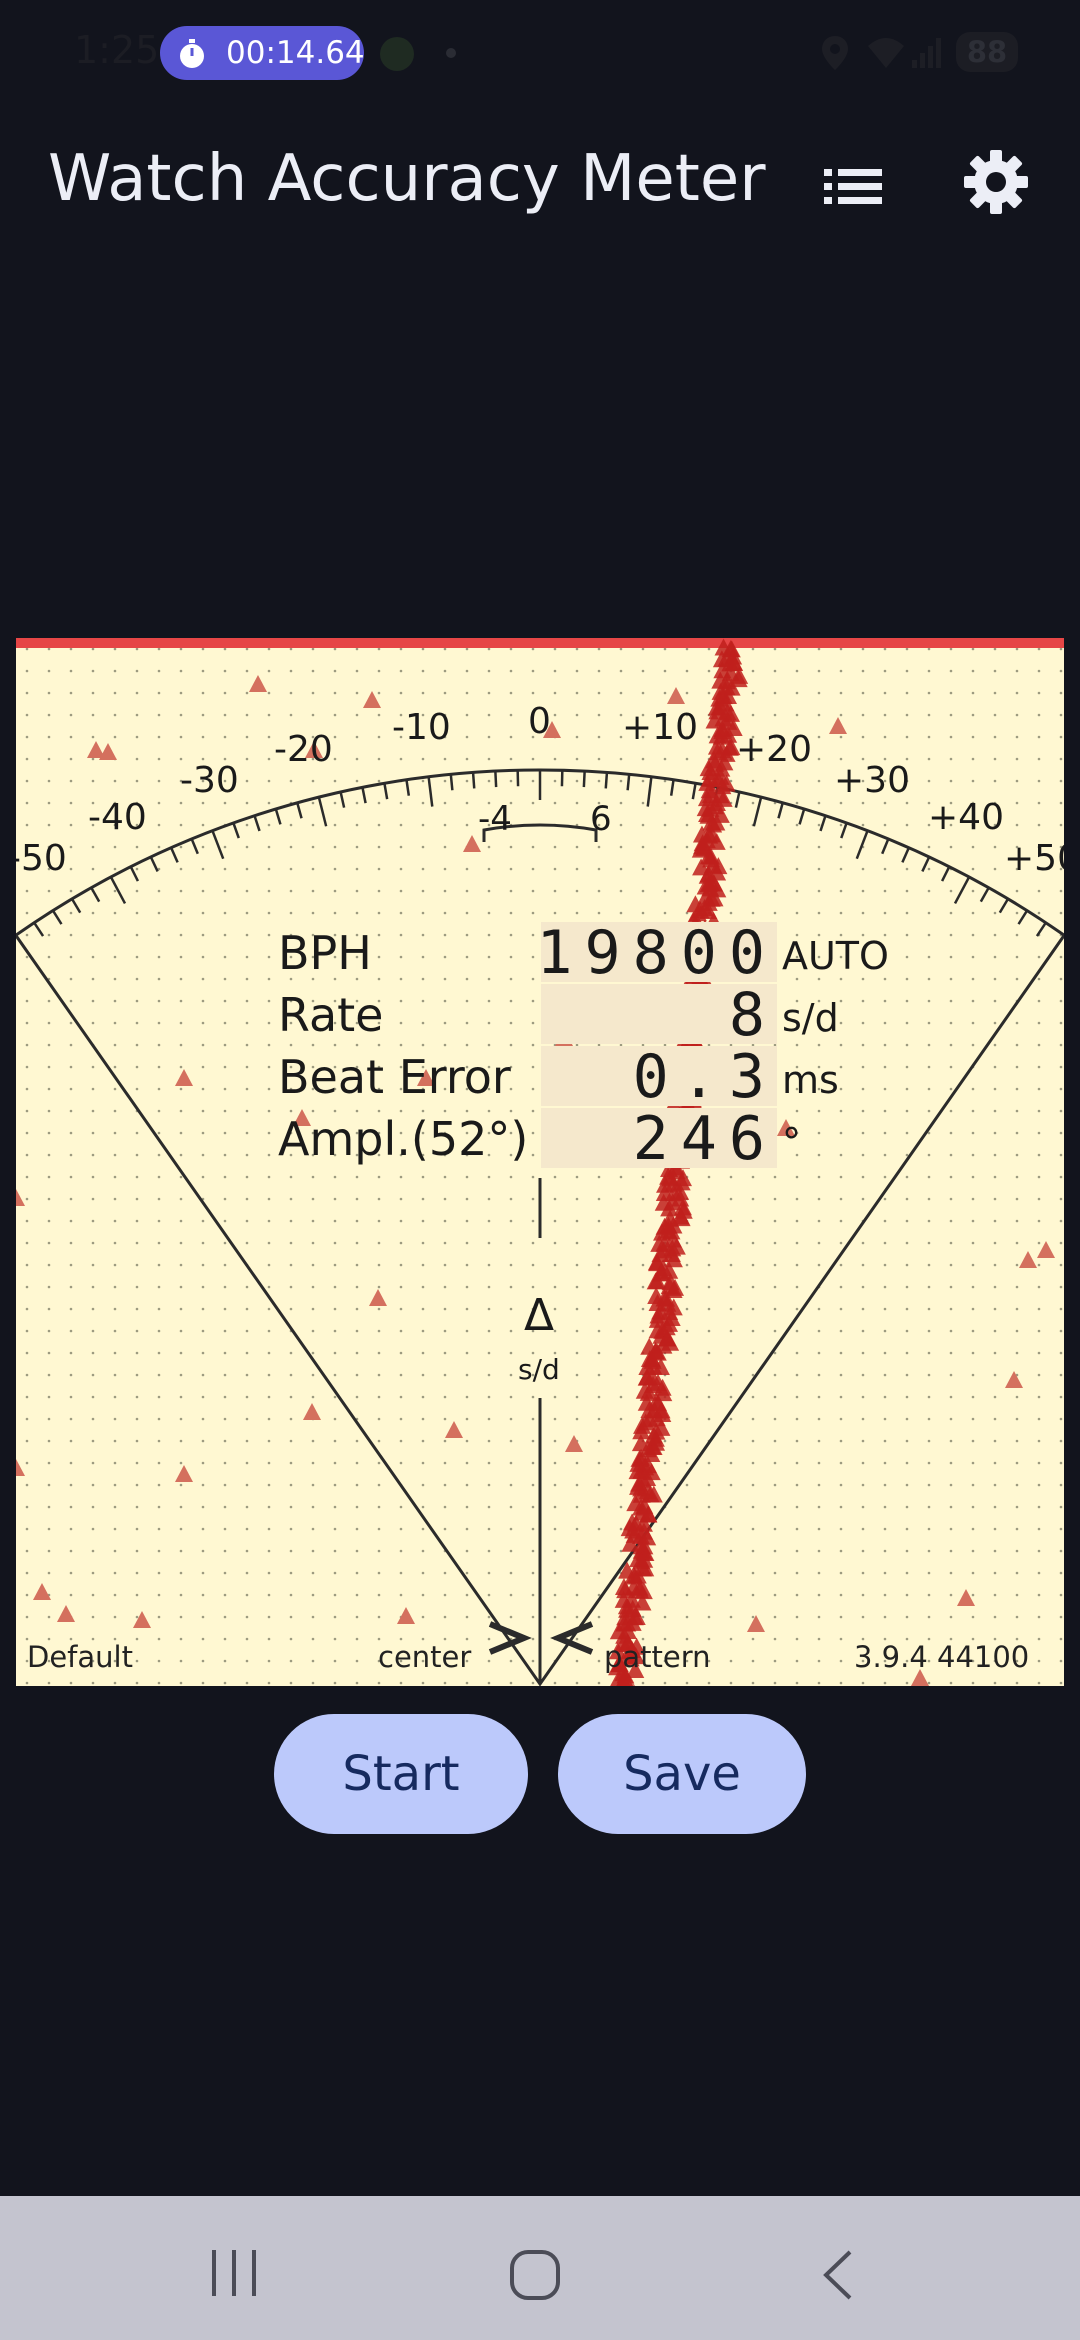 The height and width of the screenshot is (2340, 1080). Describe the element at coordinates (407, 179) in the screenshot. I see `page-title: Watch Accuracy Meter` at that location.